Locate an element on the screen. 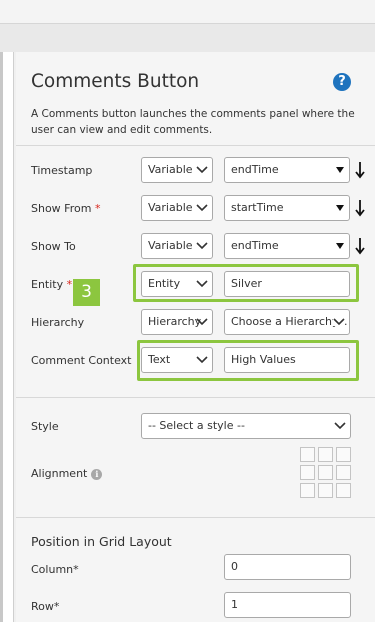 This screenshot has height=622, width=375. column-label: Column* is located at coordinates (55, 569).